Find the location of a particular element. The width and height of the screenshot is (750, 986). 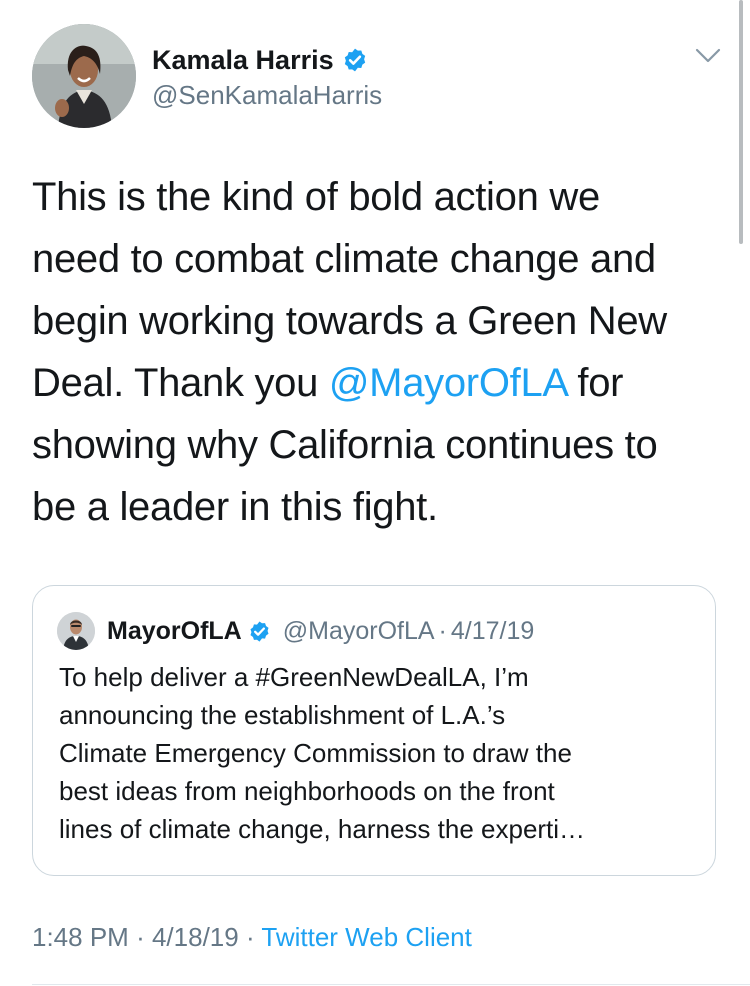

tweet-line: Deal. Thank you @MayorOfLA for is located at coordinates (328, 383).